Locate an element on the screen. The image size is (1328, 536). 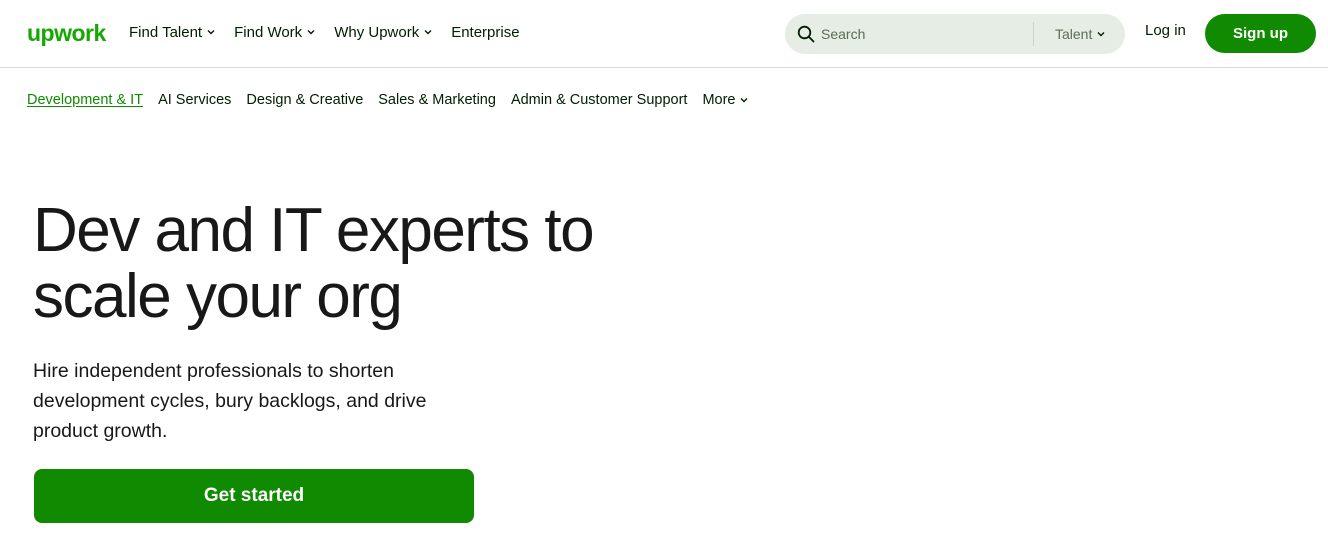
subnav-ai-services: AI Services is located at coordinates (194, 100).